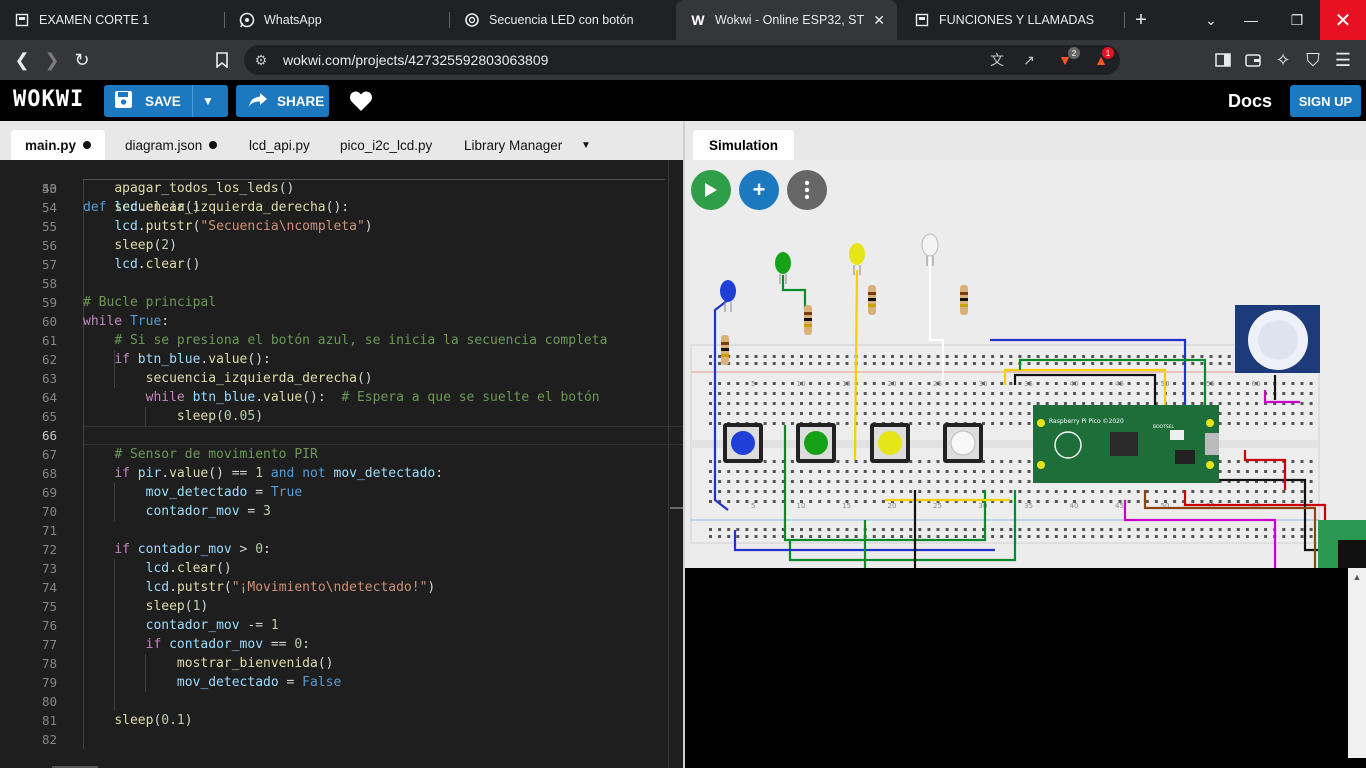 The height and width of the screenshot is (768, 1366). Describe the element at coordinates (1325, 101) in the screenshot. I see `signup-button: SIGN UP` at that location.